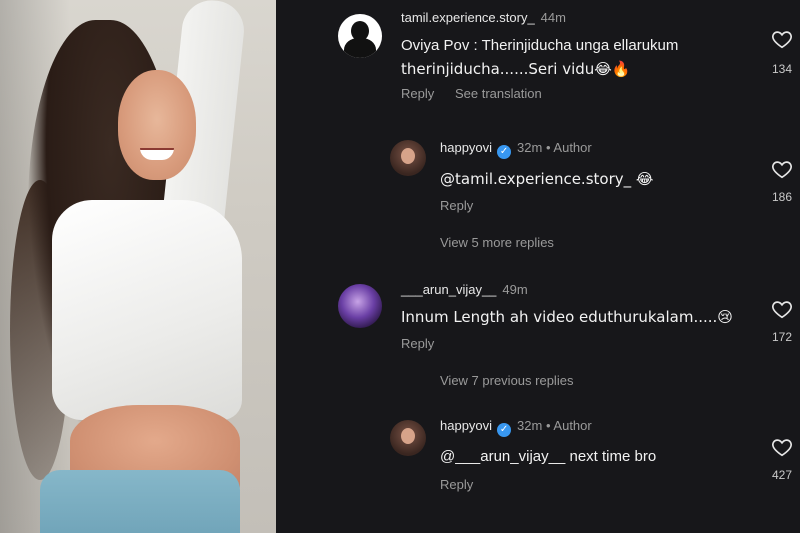 This screenshot has height=533, width=800. What do you see at coordinates (498, 93) in the screenshot?
I see `see-translation-button: See translation` at bounding box center [498, 93].